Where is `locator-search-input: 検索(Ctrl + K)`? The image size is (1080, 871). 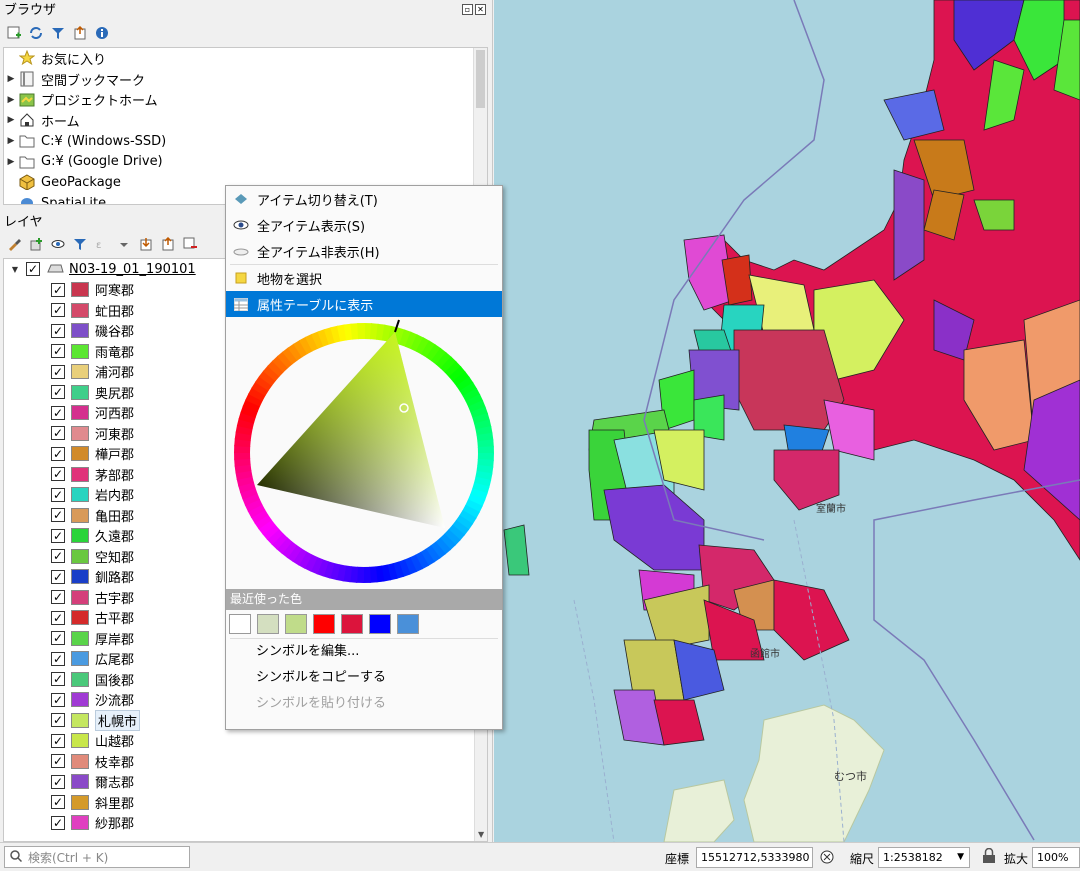 locator-search-input: 検索(Ctrl + K) is located at coordinates (97, 857).